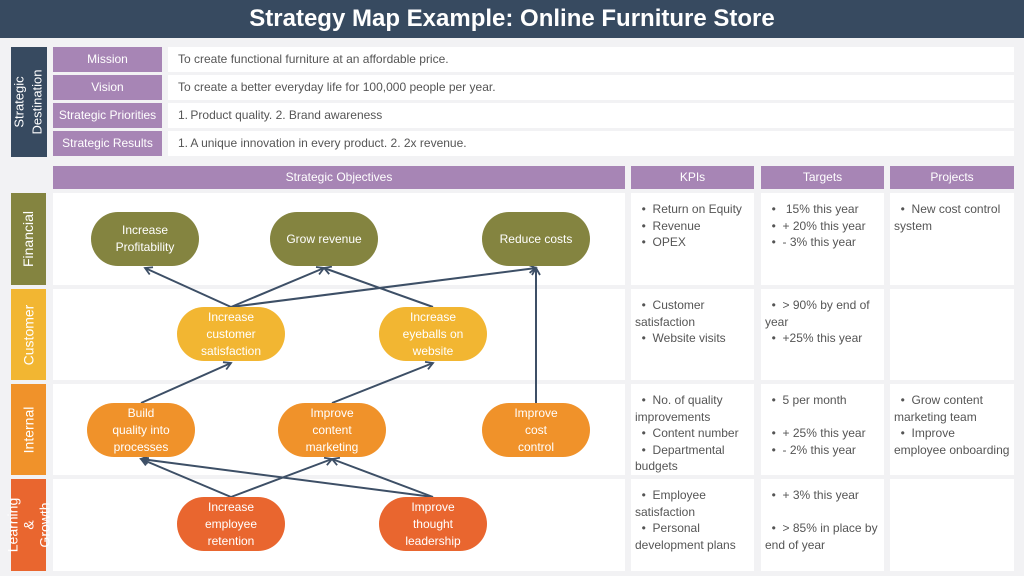 The image size is (1024, 576). I want to click on objective-node: Build quality into processes, so click(141, 430).